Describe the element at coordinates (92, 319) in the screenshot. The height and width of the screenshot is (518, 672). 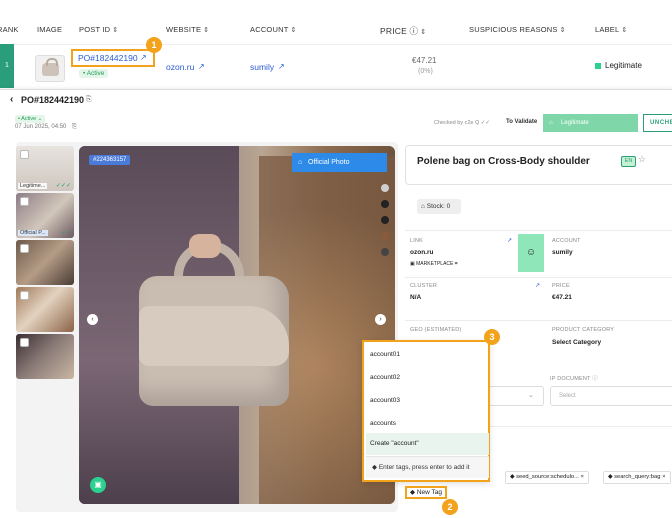
I see `prev-image-icon: ‹` at that location.